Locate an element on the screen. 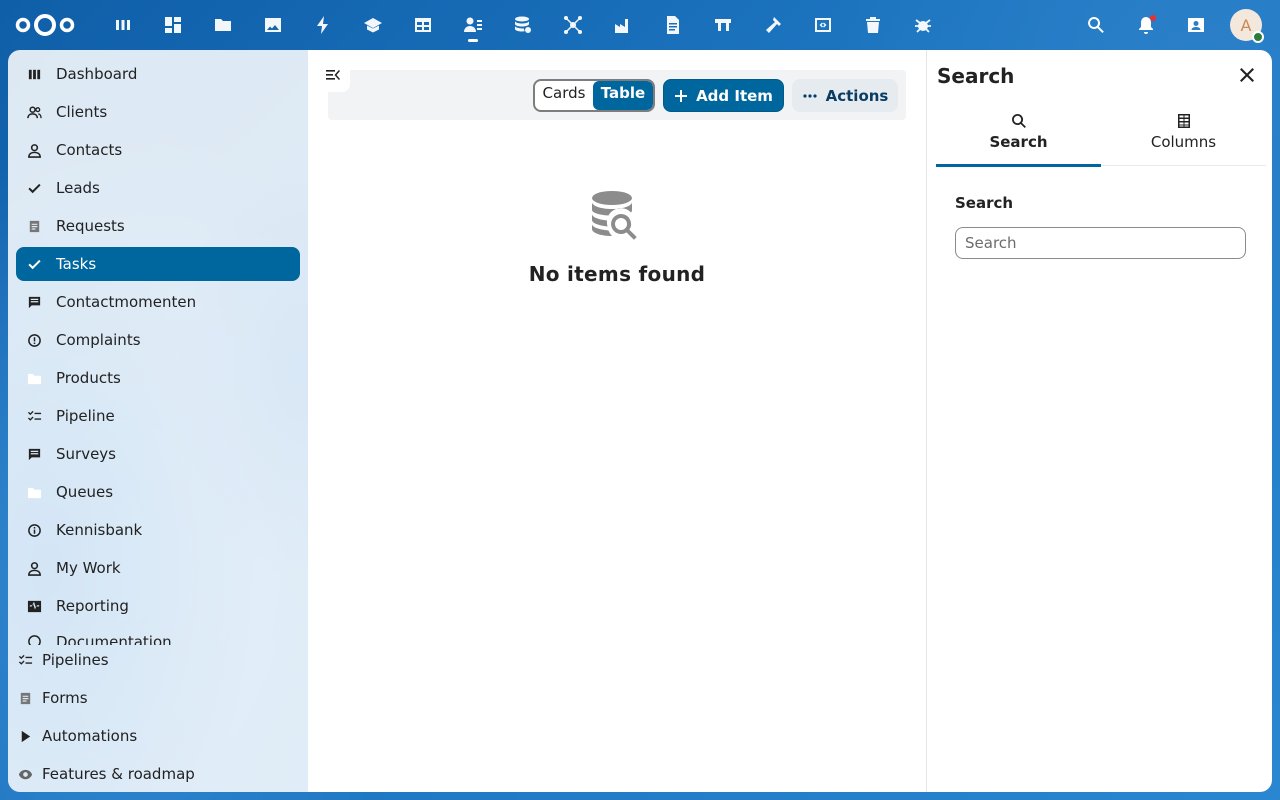  close-icon is located at coordinates (1247, 75).